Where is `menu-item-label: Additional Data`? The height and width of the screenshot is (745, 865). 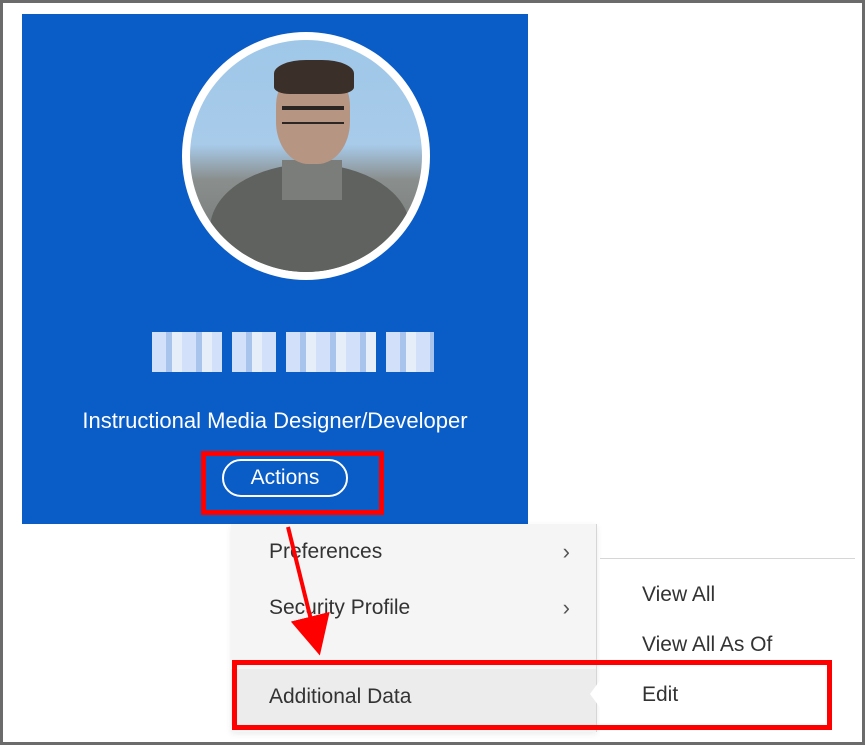
menu-item-label: Additional Data is located at coordinates (340, 696).